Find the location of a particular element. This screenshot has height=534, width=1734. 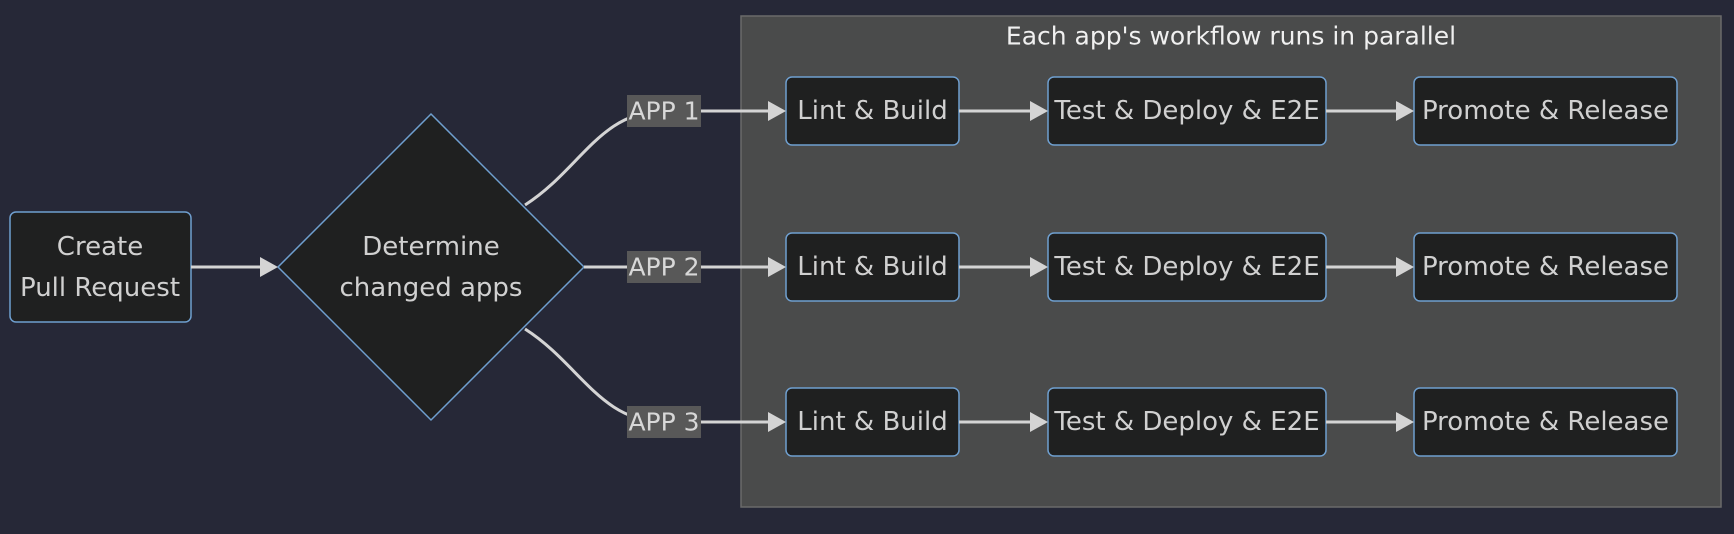

edge-label-text: APP 2 is located at coordinates (663, 267).